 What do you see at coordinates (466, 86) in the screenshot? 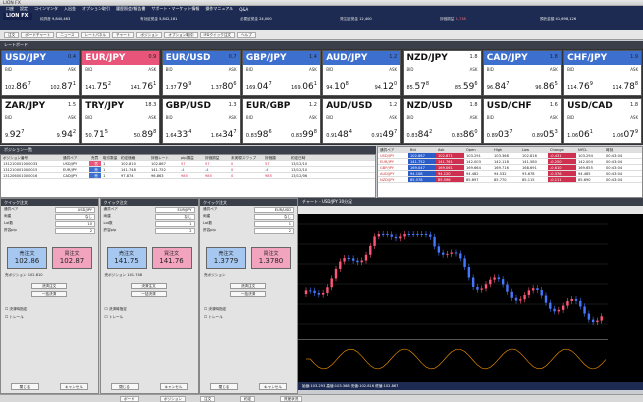
I see `ask-price: 85.596` at bounding box center [466, 86].